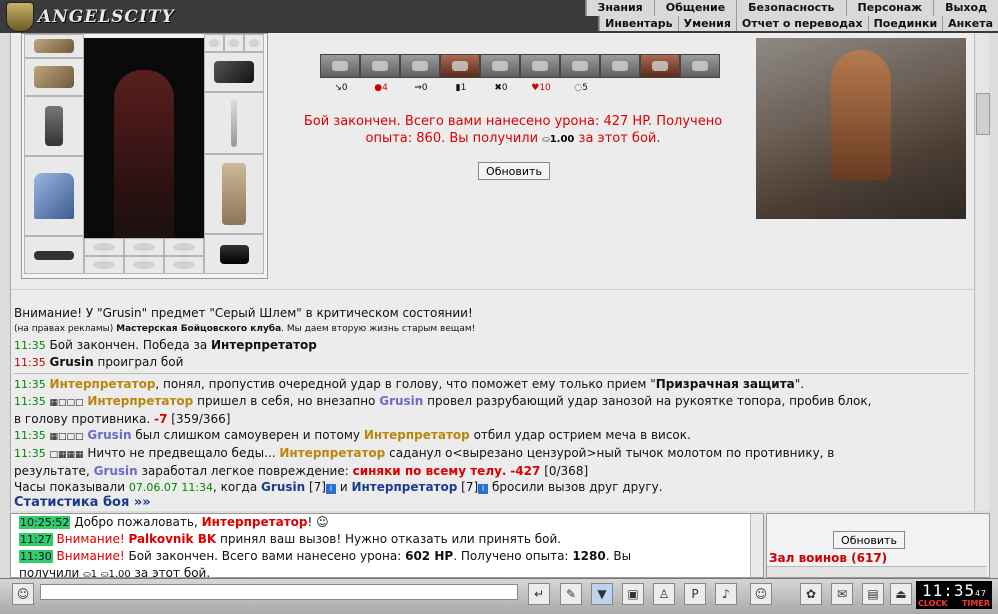 Image resolution: width=998 pixels, height=614 pixels. I want to click on clock-label: CLOCK, so click(933, 603).